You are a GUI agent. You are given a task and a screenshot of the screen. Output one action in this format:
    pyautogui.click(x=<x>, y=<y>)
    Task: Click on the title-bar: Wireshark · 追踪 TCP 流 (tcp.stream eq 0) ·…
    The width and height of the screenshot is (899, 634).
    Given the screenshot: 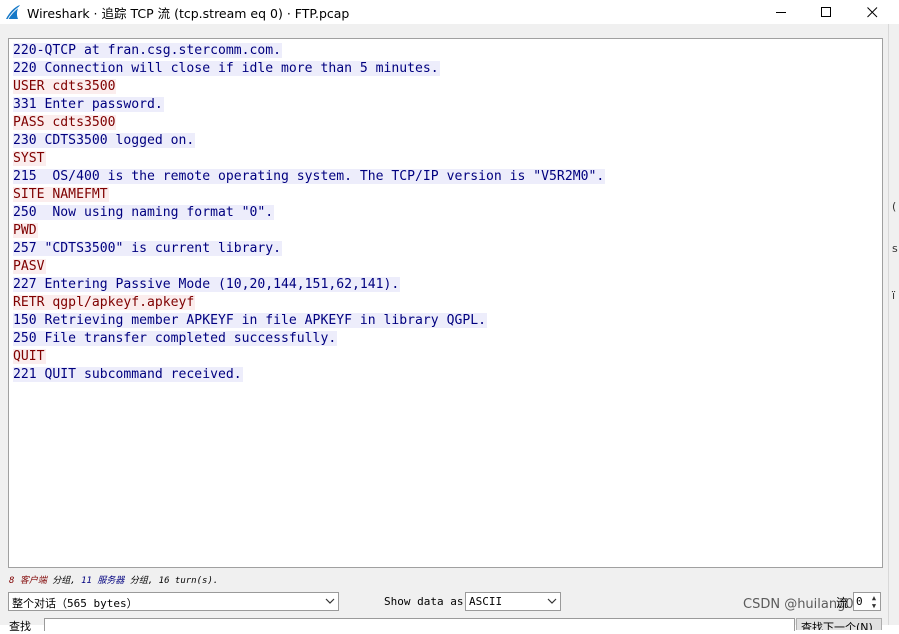 What is the action you would take?
    pyautogui.click(x=449, y=12)
    